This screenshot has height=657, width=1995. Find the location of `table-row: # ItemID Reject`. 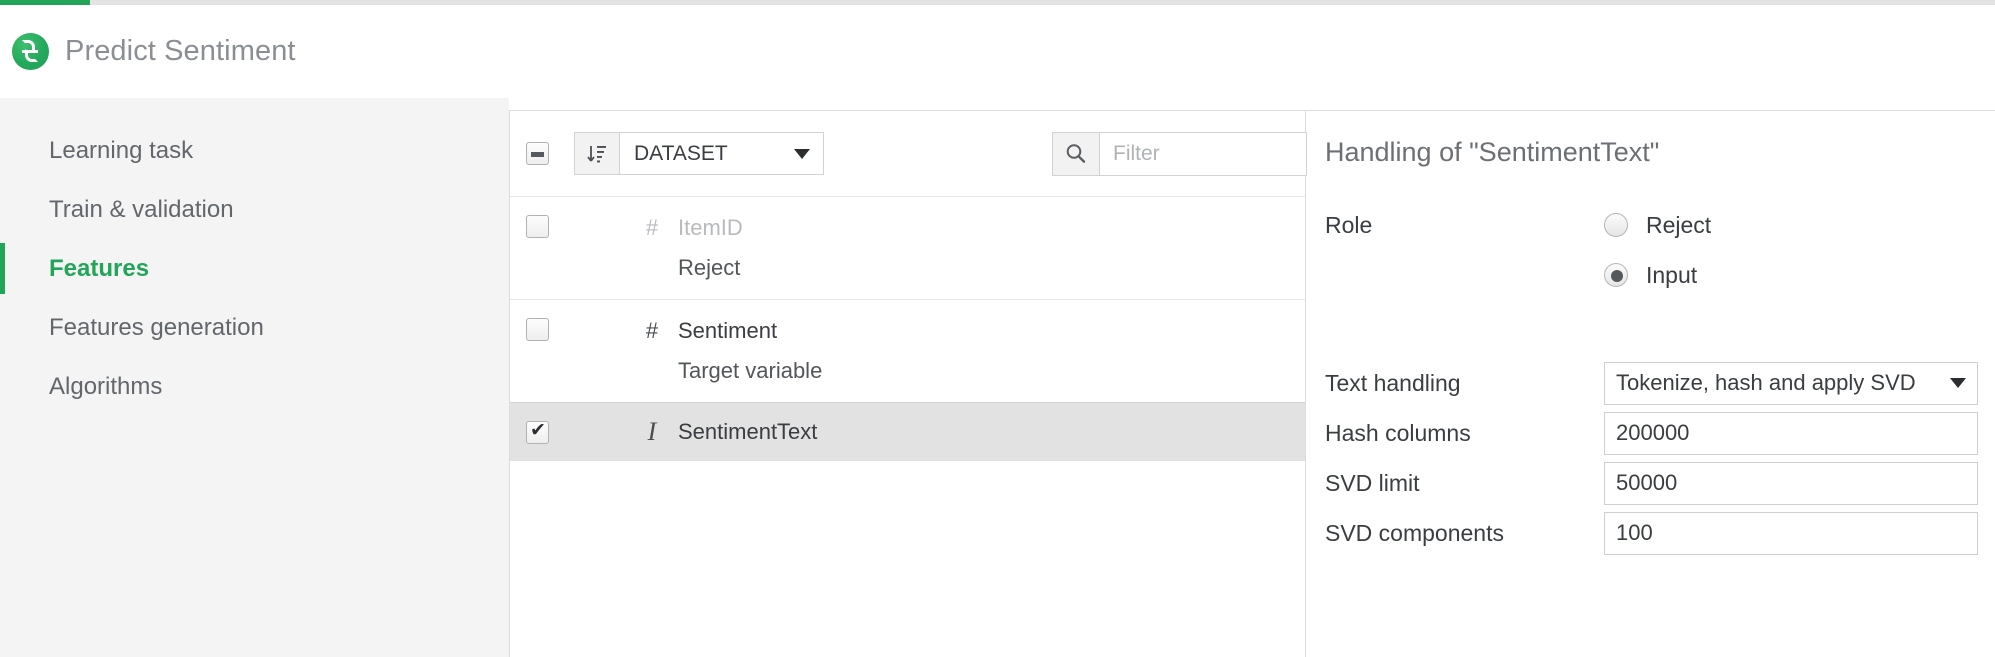

table-row: # ItemID Reject is located at coordinates (907, 247).